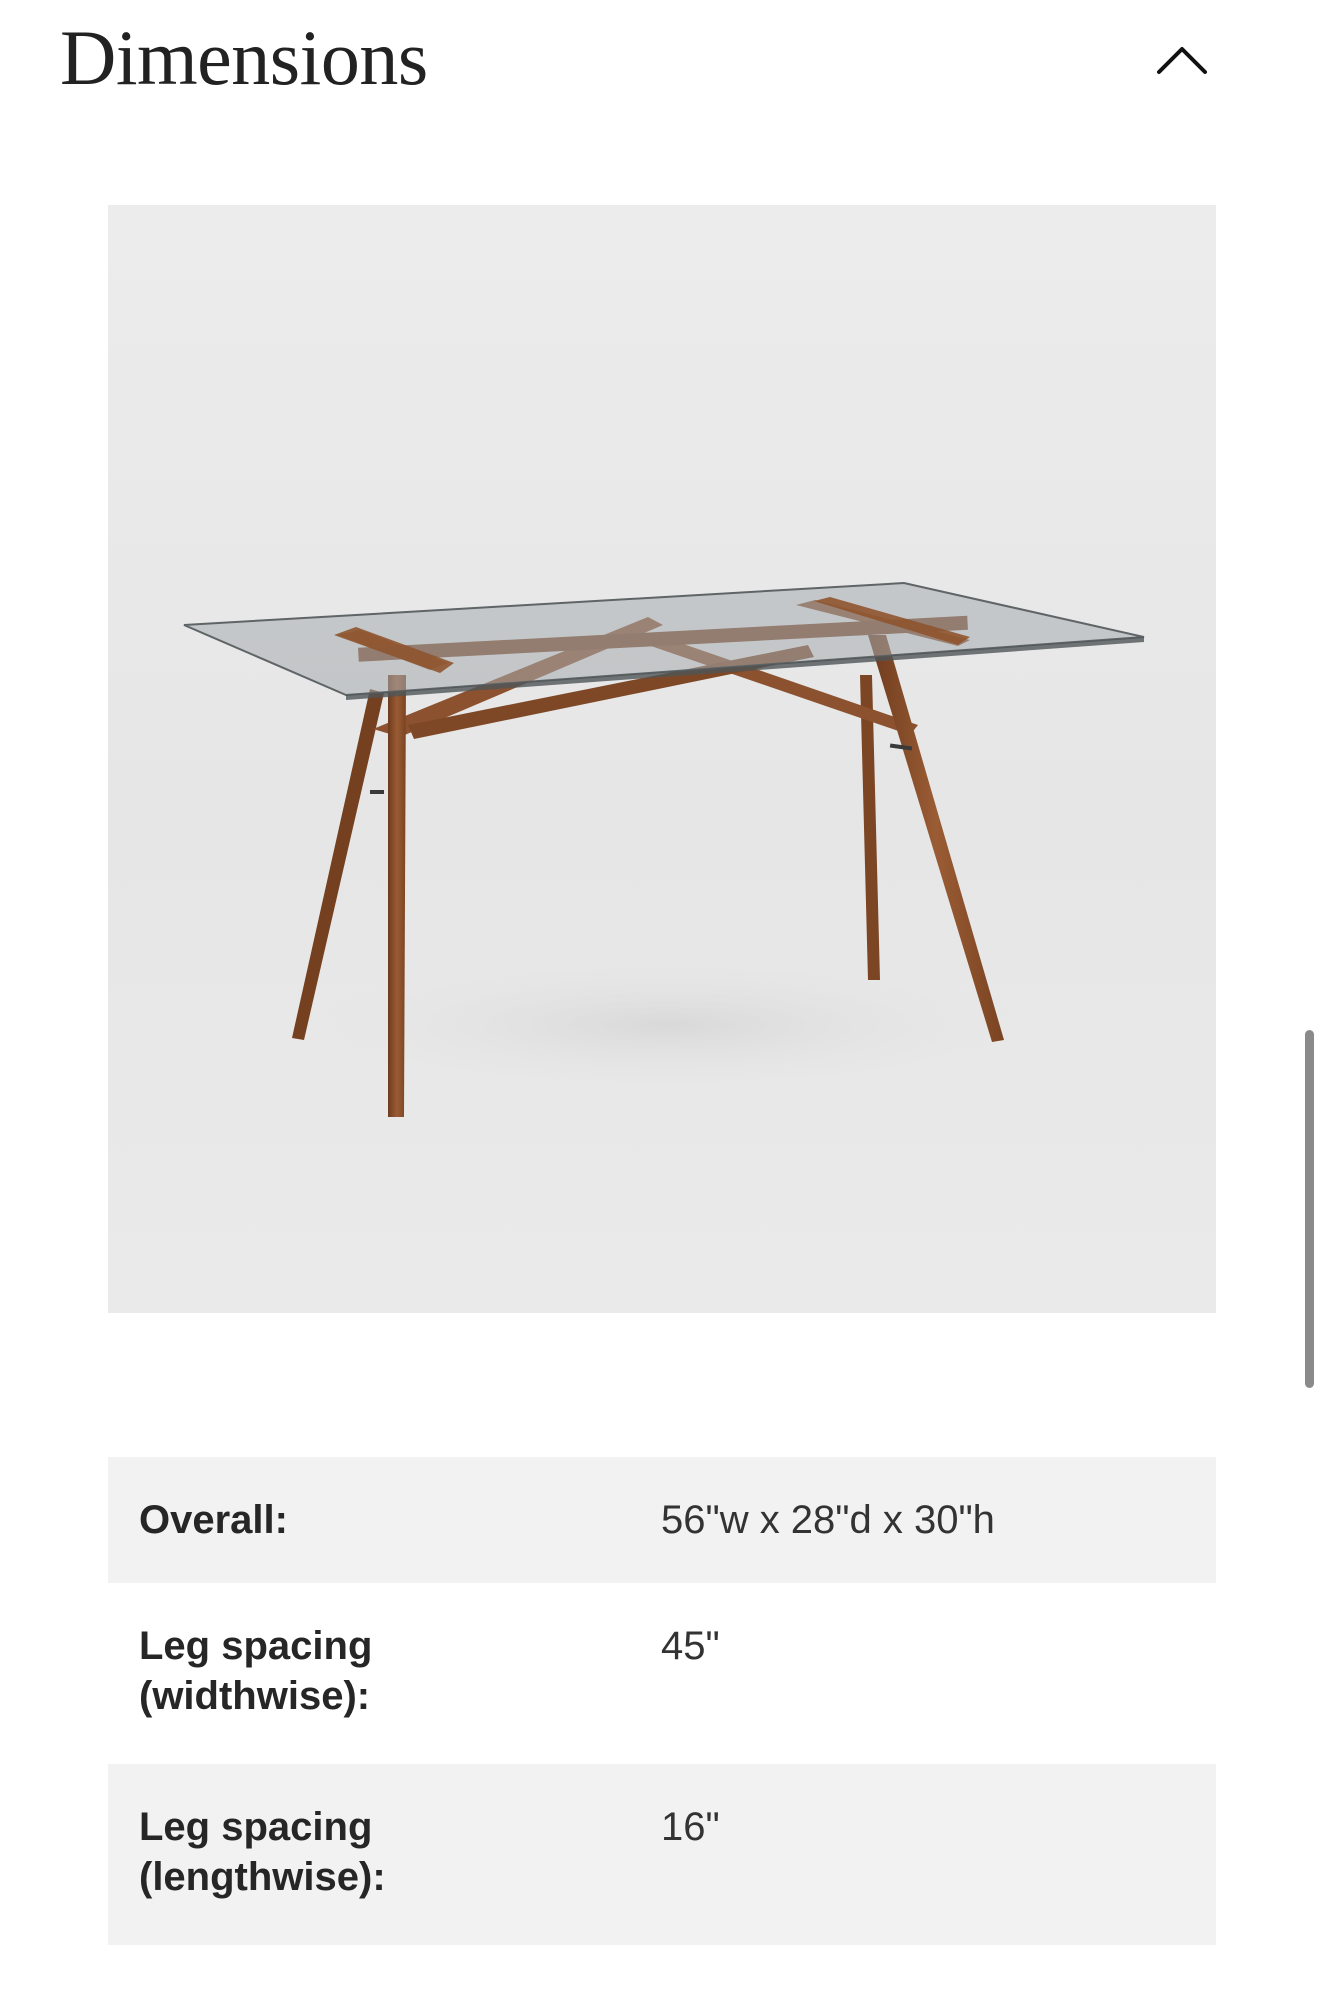 The height and width of the screenshot is (2002, 1320). What do you see at coordinates (662, 1854) in the screenshot?
I see `table-row: Leg spacing (lengthwise): 16"` at bounding box center [662, 1854].